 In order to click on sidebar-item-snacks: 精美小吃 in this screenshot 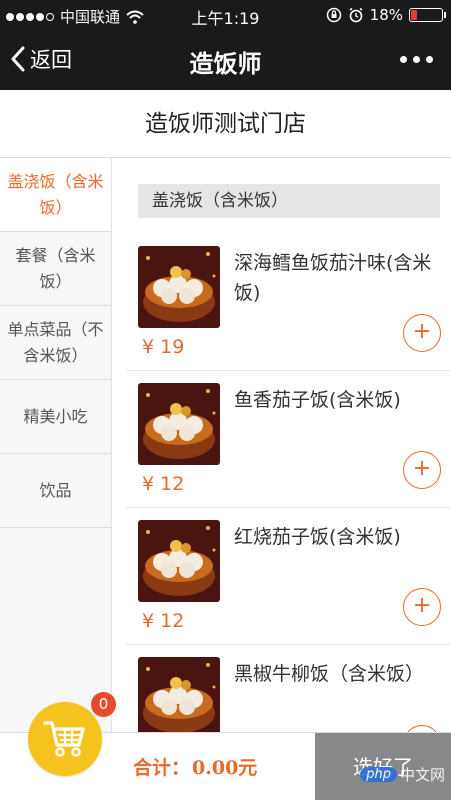, I will do `click(55, 417)`.